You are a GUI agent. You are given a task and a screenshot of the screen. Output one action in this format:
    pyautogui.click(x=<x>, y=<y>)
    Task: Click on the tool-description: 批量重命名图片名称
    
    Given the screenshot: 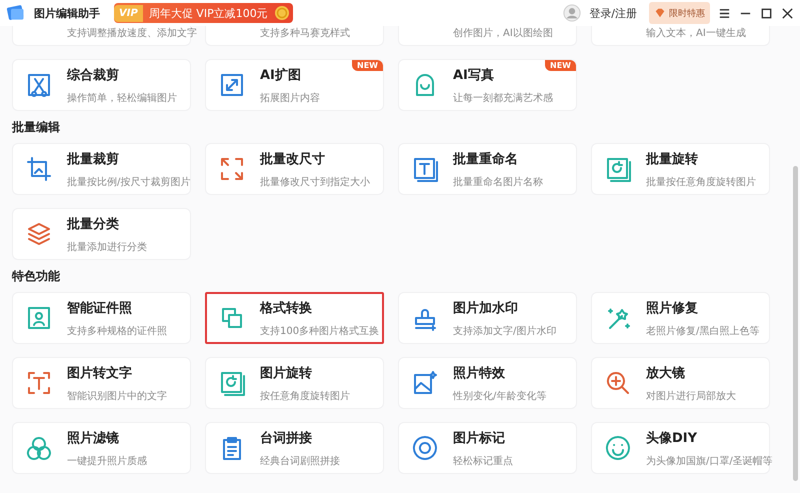 What is the action you would take?
    pyautogui.click(x=498, y=182)
    